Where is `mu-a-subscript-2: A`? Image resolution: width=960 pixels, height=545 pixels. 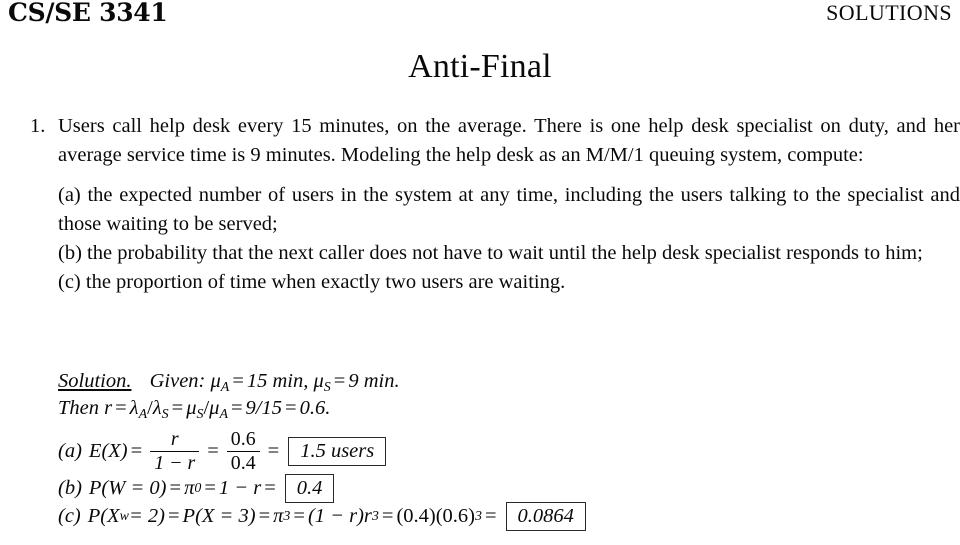
mu-a-subscript-2: A is located at coordinates (223, 414).